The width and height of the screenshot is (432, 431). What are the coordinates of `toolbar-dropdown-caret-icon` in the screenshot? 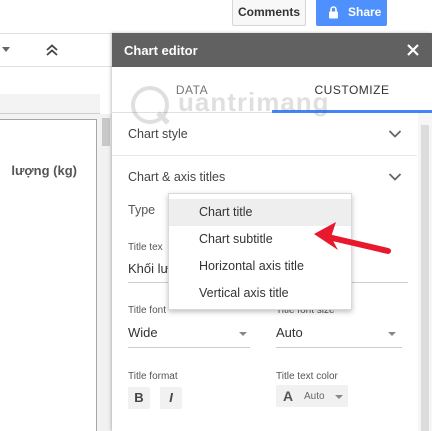 It's located at (6, 49).